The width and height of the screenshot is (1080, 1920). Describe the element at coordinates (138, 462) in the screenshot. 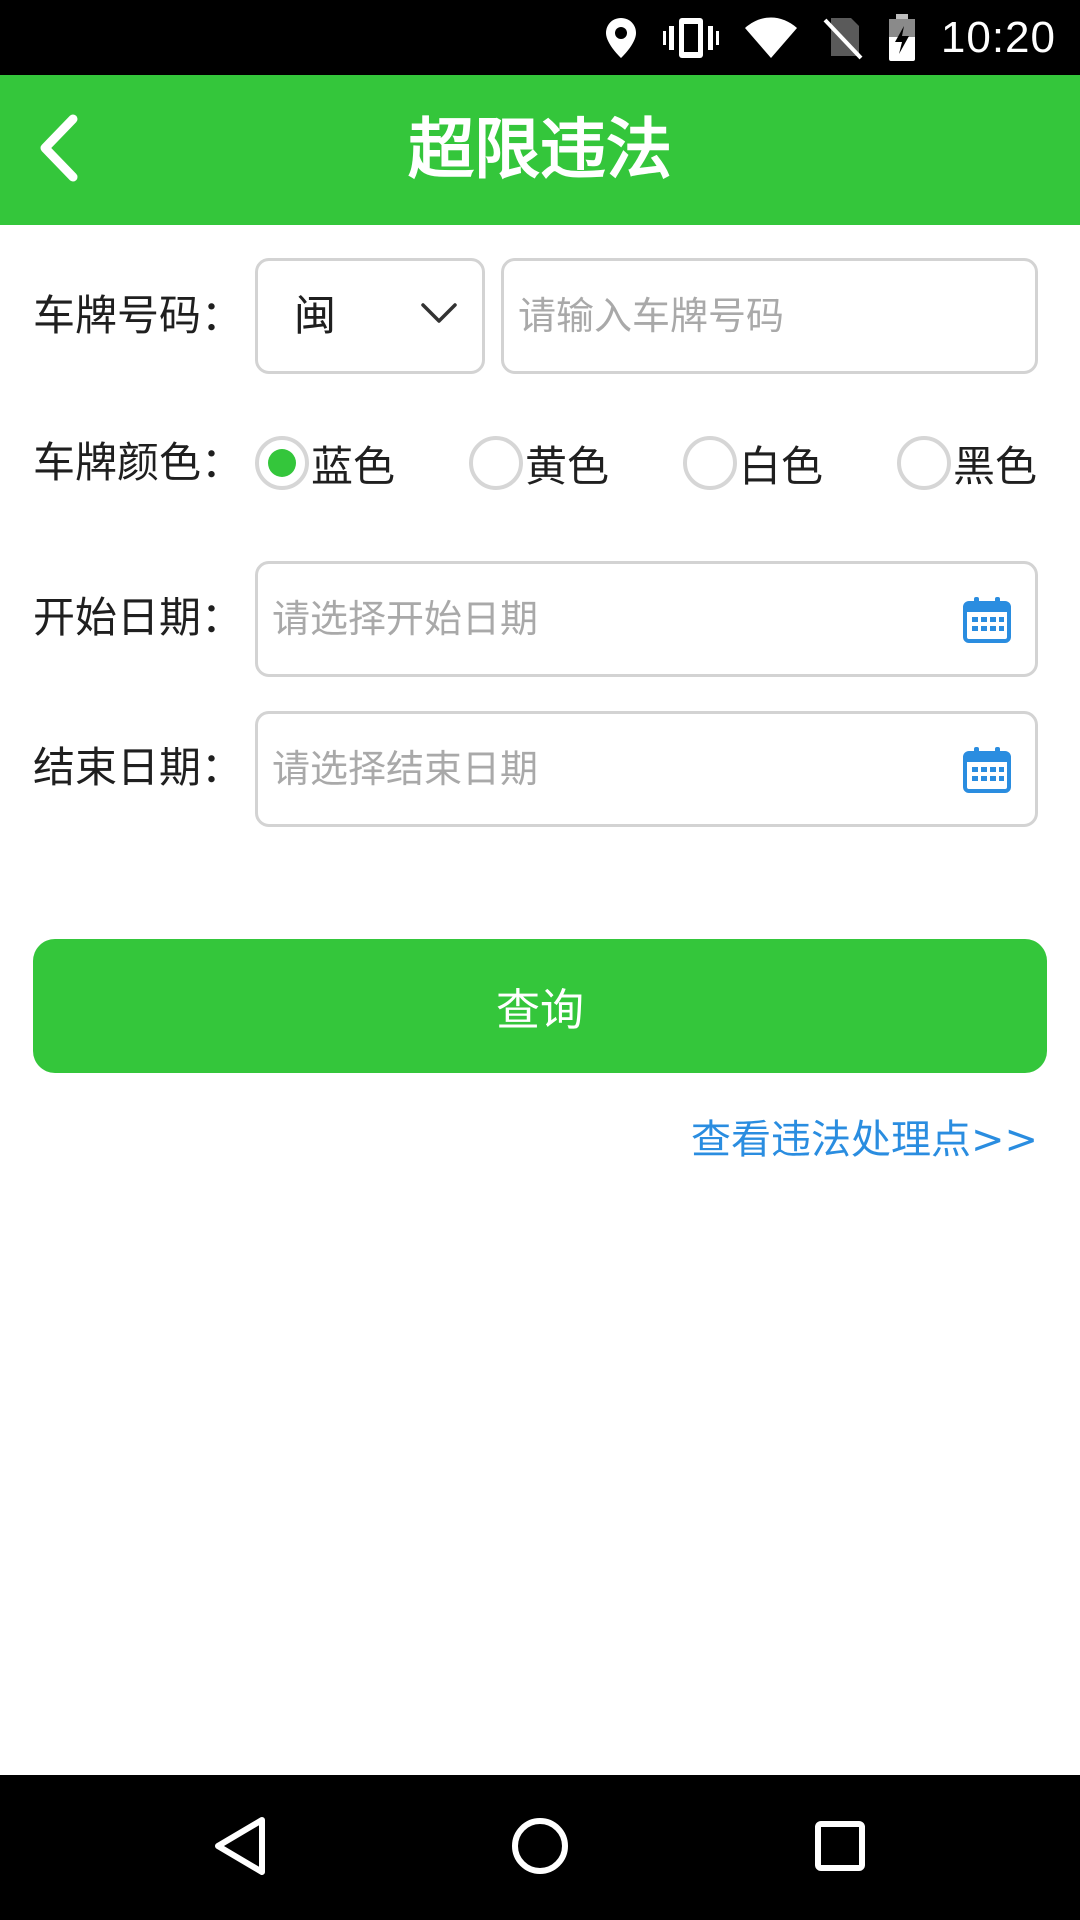

I see `plate-color-label: 车牌颜色：` at that location.